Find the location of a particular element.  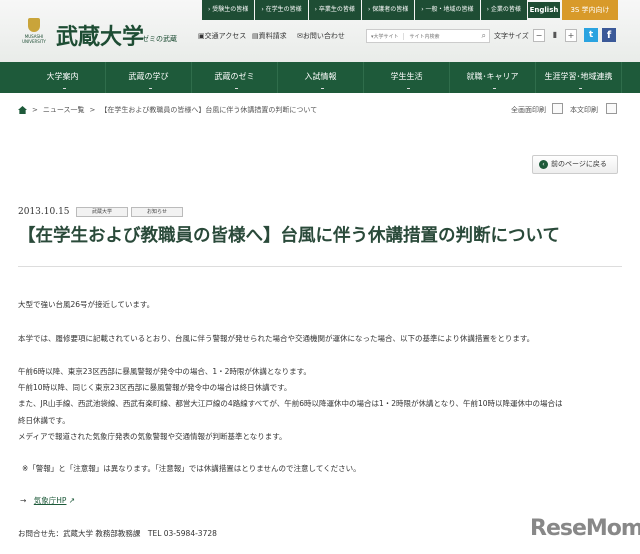

link-public: › 一般・地域の皆様 is located at coordinates (447, 10).